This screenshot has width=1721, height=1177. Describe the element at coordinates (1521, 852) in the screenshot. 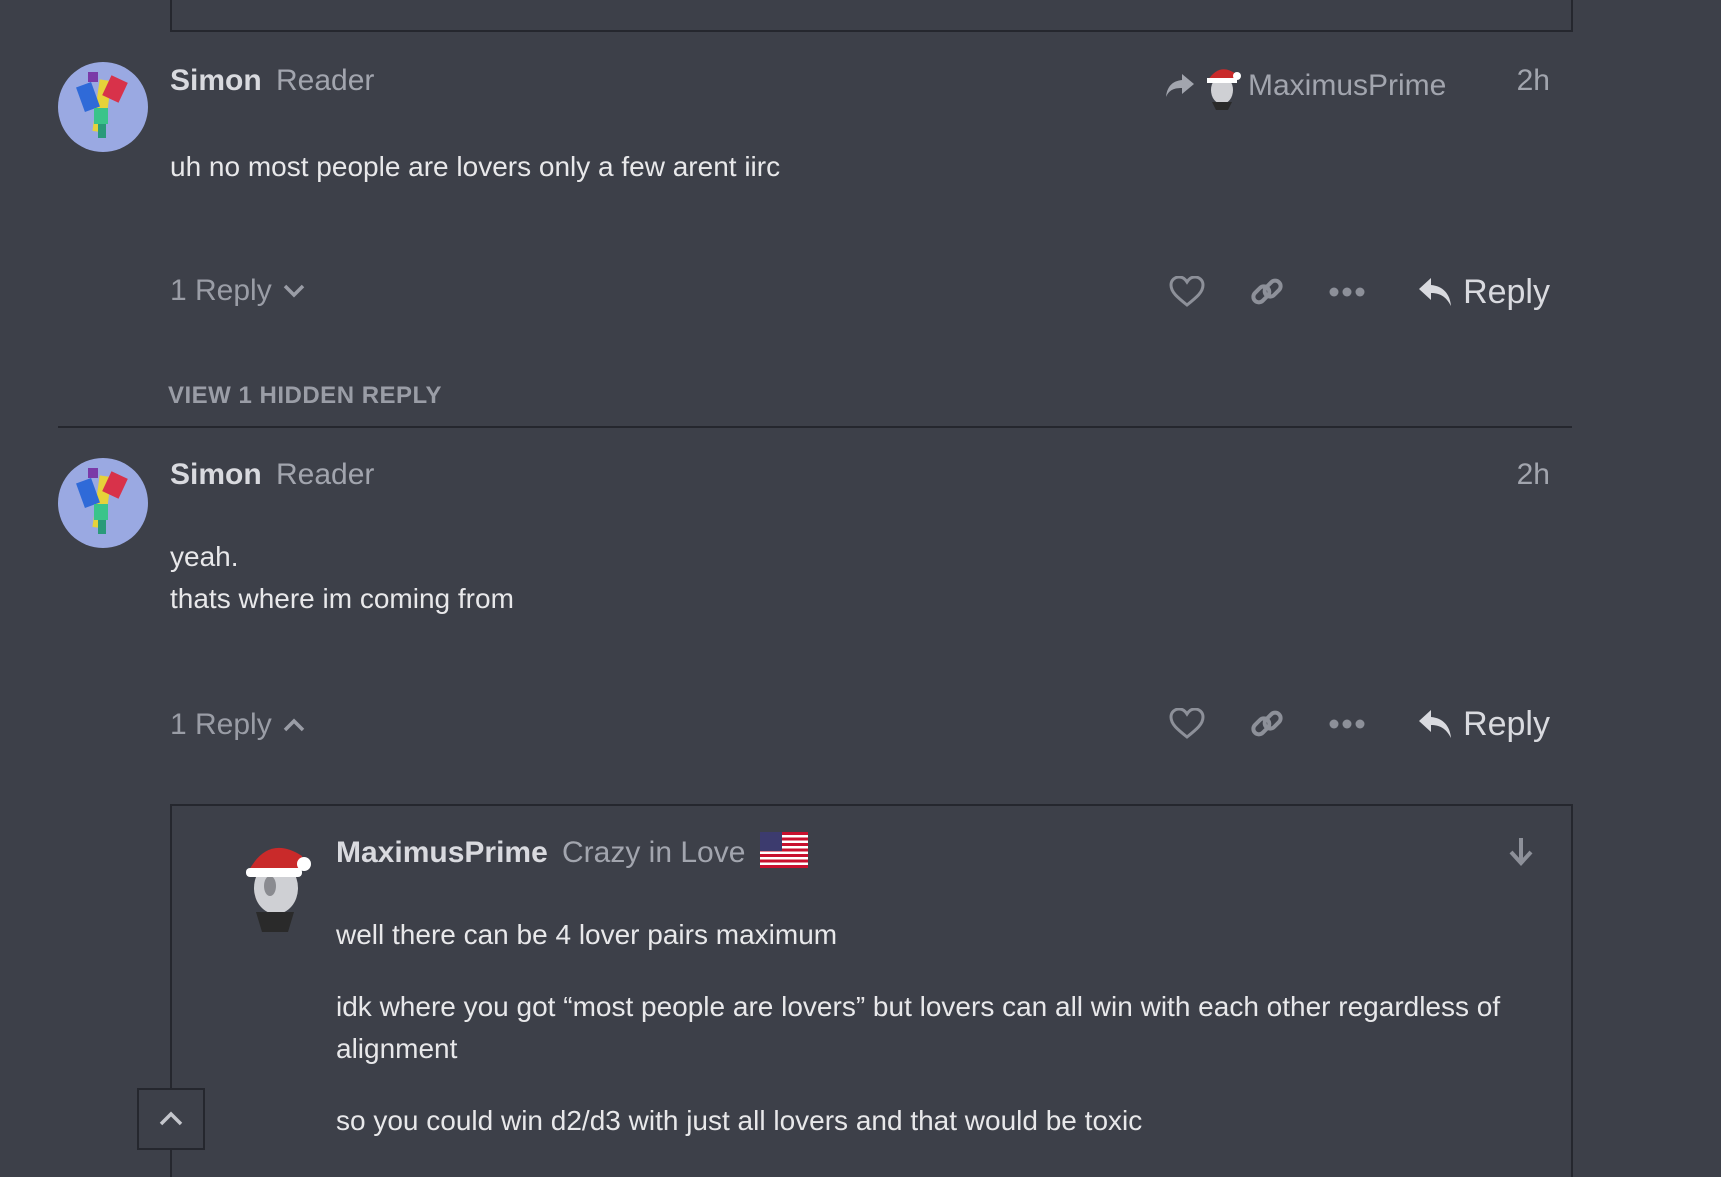

I see `arrow-down-icon` at that location.